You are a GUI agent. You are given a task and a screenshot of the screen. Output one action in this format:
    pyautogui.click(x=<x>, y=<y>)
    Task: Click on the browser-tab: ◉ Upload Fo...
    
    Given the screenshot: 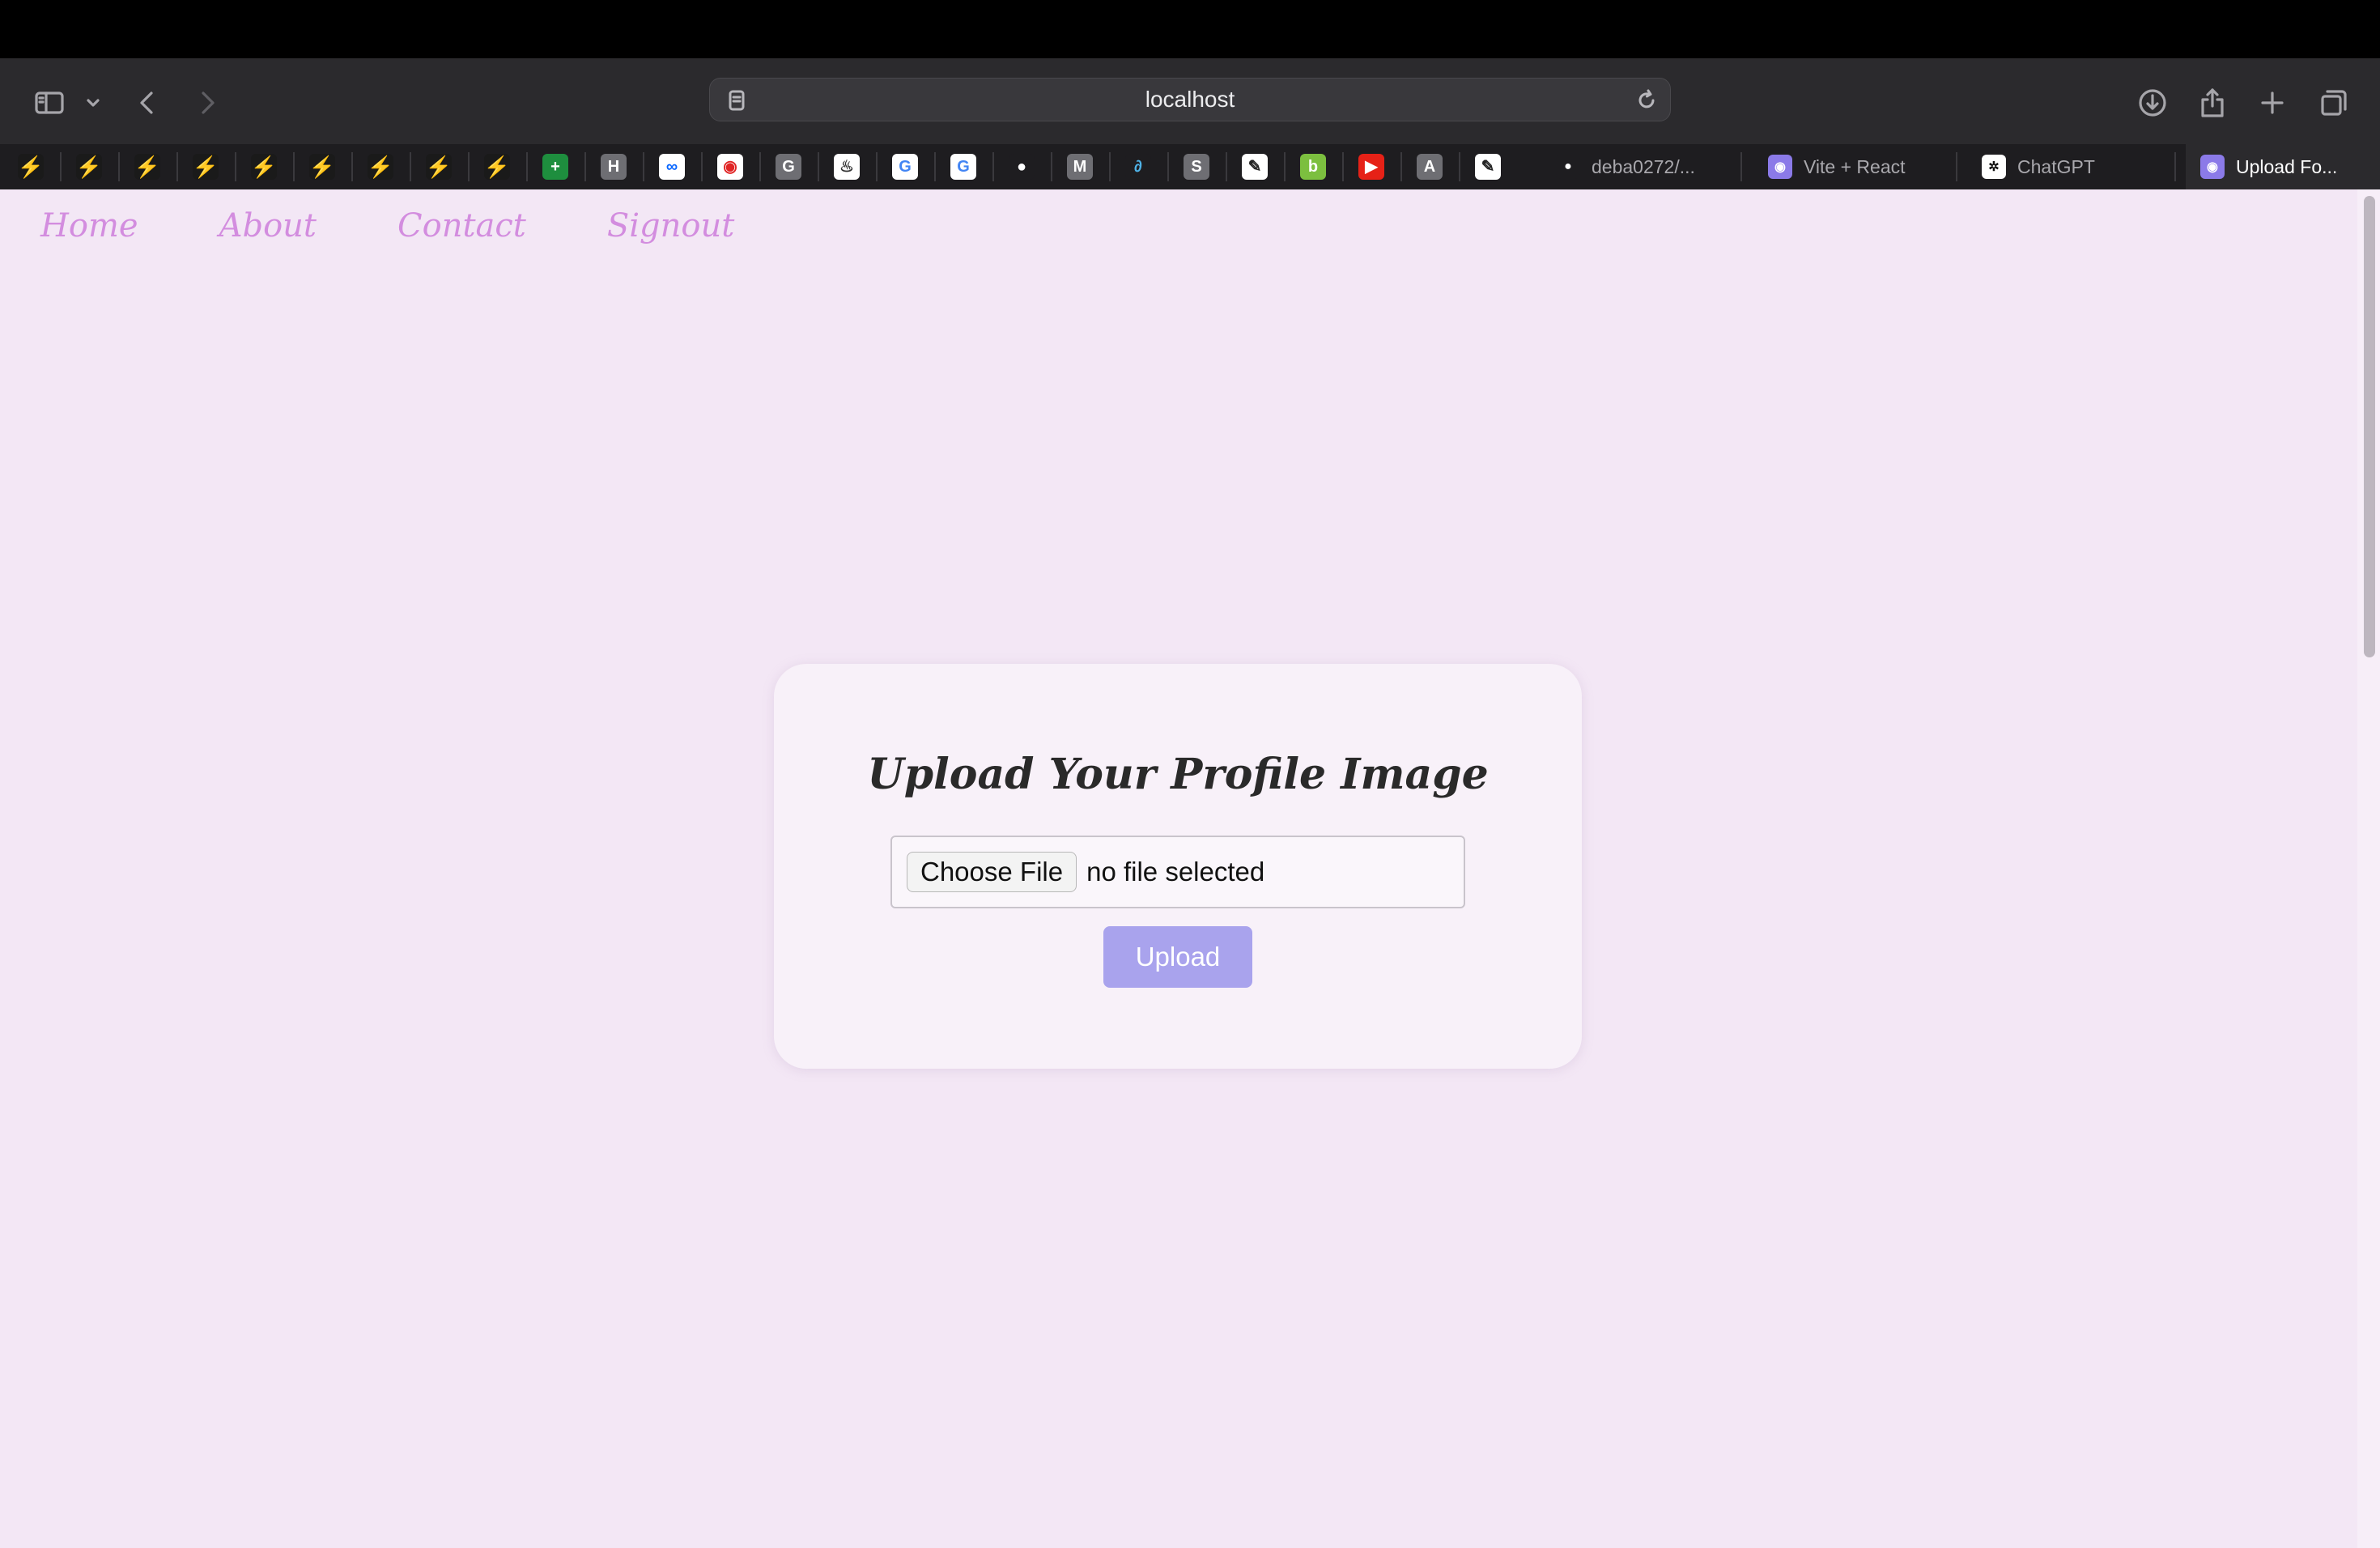 What is the action you would take?
    pyautogui.click(x=2283, y=166)
    